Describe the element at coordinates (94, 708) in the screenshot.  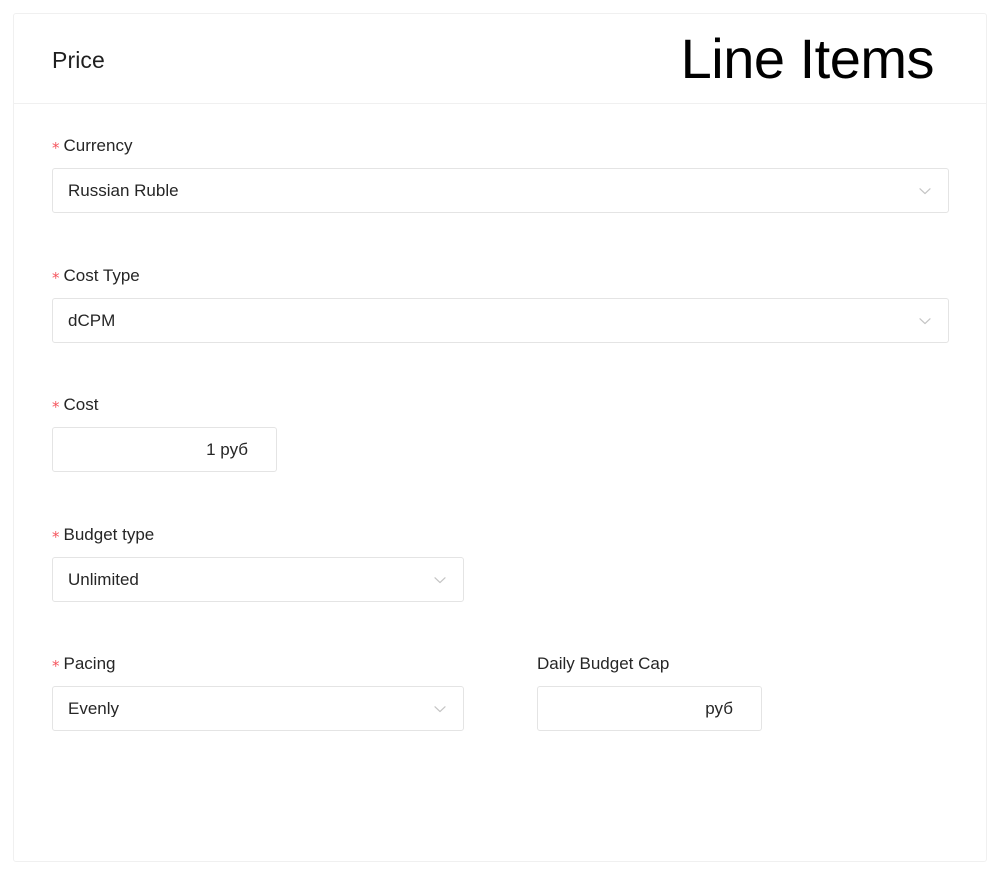
I see `pacing-select-value: Evenly` at that location.